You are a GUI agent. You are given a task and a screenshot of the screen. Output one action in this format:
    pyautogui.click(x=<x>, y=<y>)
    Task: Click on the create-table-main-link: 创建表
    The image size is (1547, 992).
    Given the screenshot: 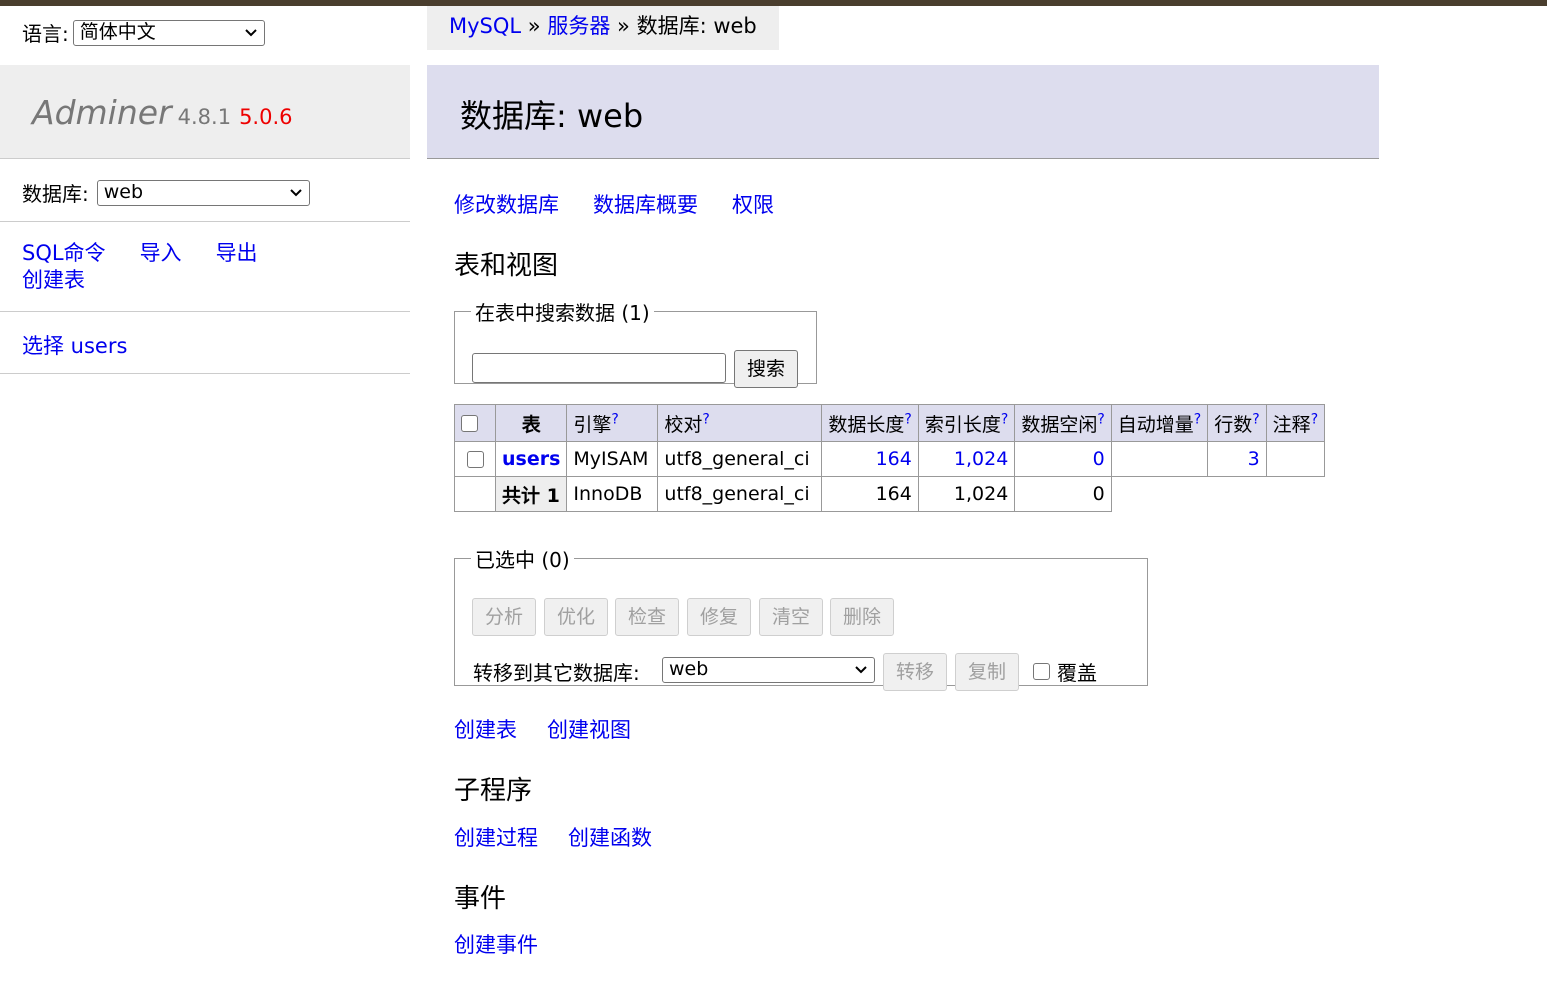 What is the action you would take?
    pyautogui.click(x=485, y=730)
    